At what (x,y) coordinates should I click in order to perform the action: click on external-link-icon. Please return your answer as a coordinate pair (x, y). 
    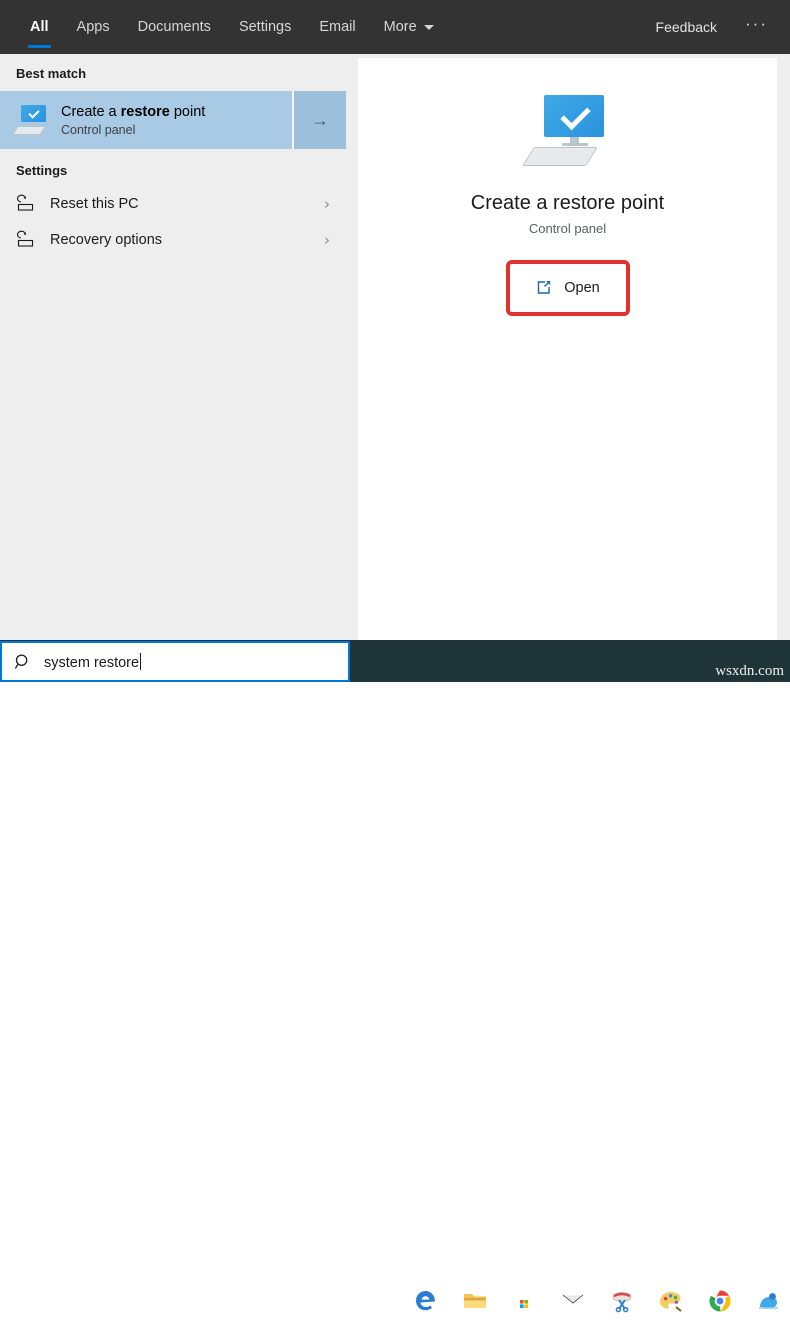
    Looking at the image, I should click on (544, 287).